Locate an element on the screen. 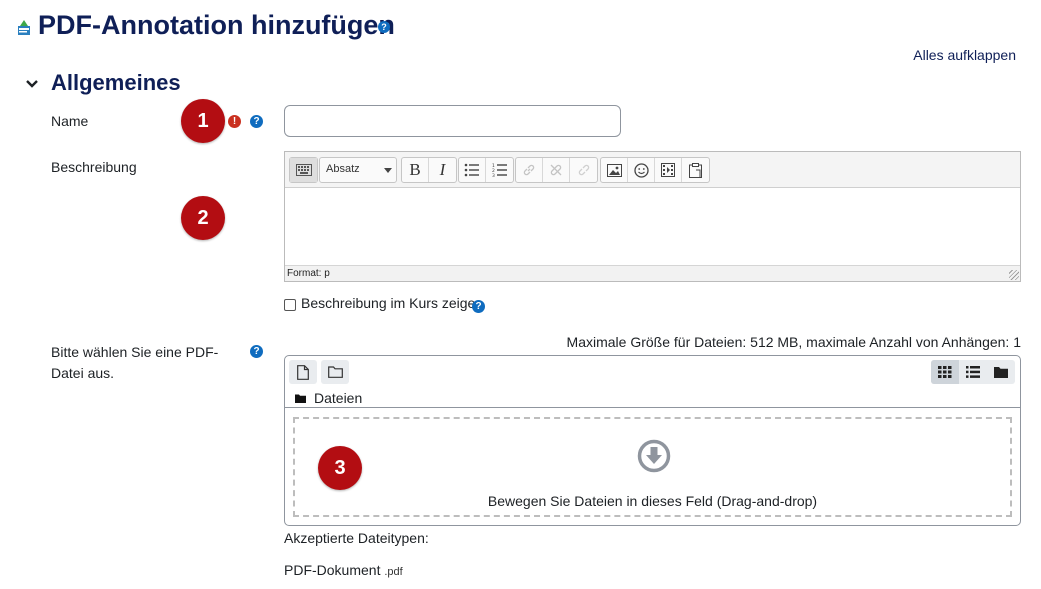 The image size is (1041, 589). description-label: Beschreibung is located at coordinates (94, 167).